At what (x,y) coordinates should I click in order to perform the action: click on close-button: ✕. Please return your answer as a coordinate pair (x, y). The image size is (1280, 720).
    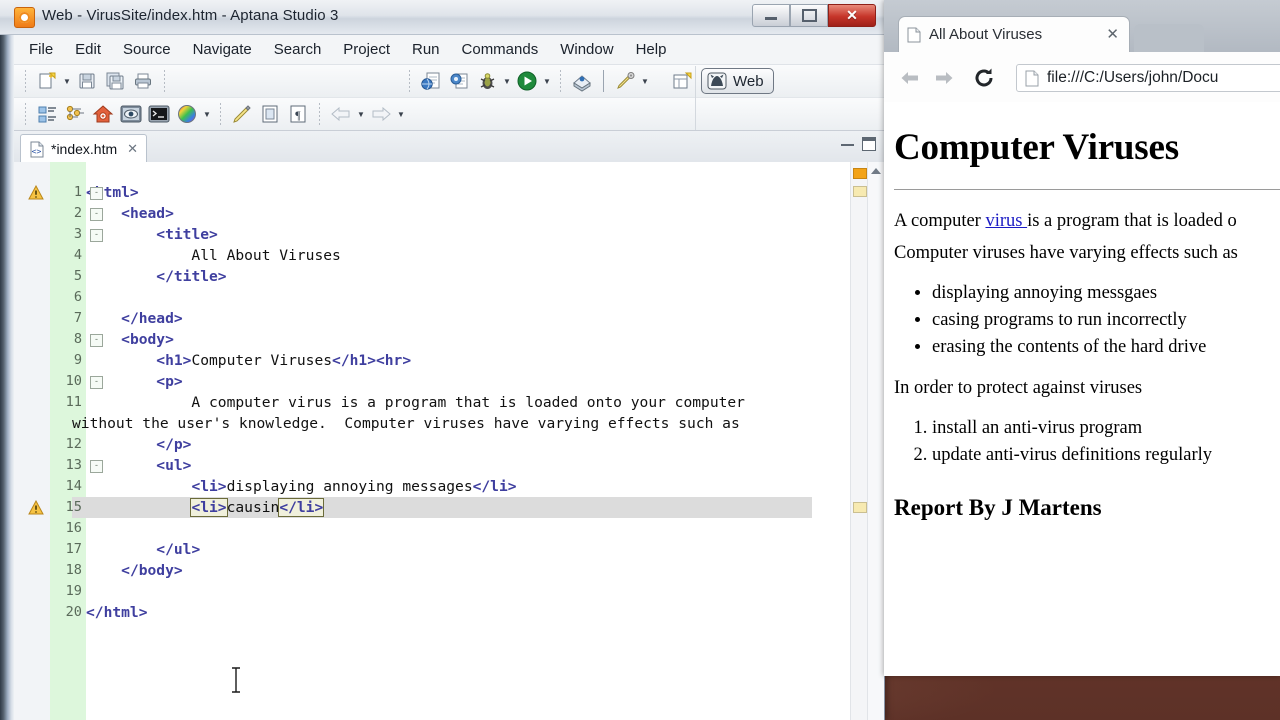
    Looking at the image, I should click on (852, 15).